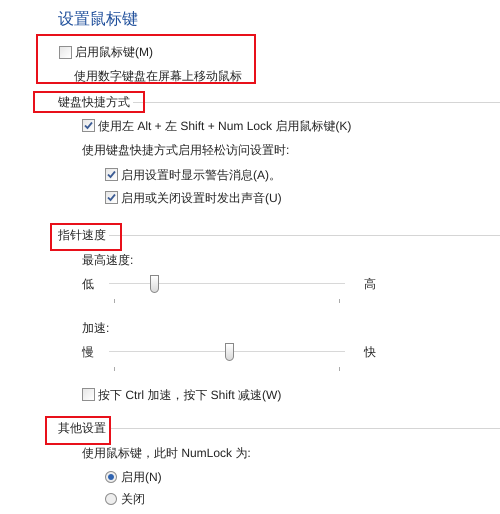 The width and height of the screenshot is (500, 514). Describe the element at coordinates (133, 499) in the screenshot. I see `radio-label: 关闭` at that location.